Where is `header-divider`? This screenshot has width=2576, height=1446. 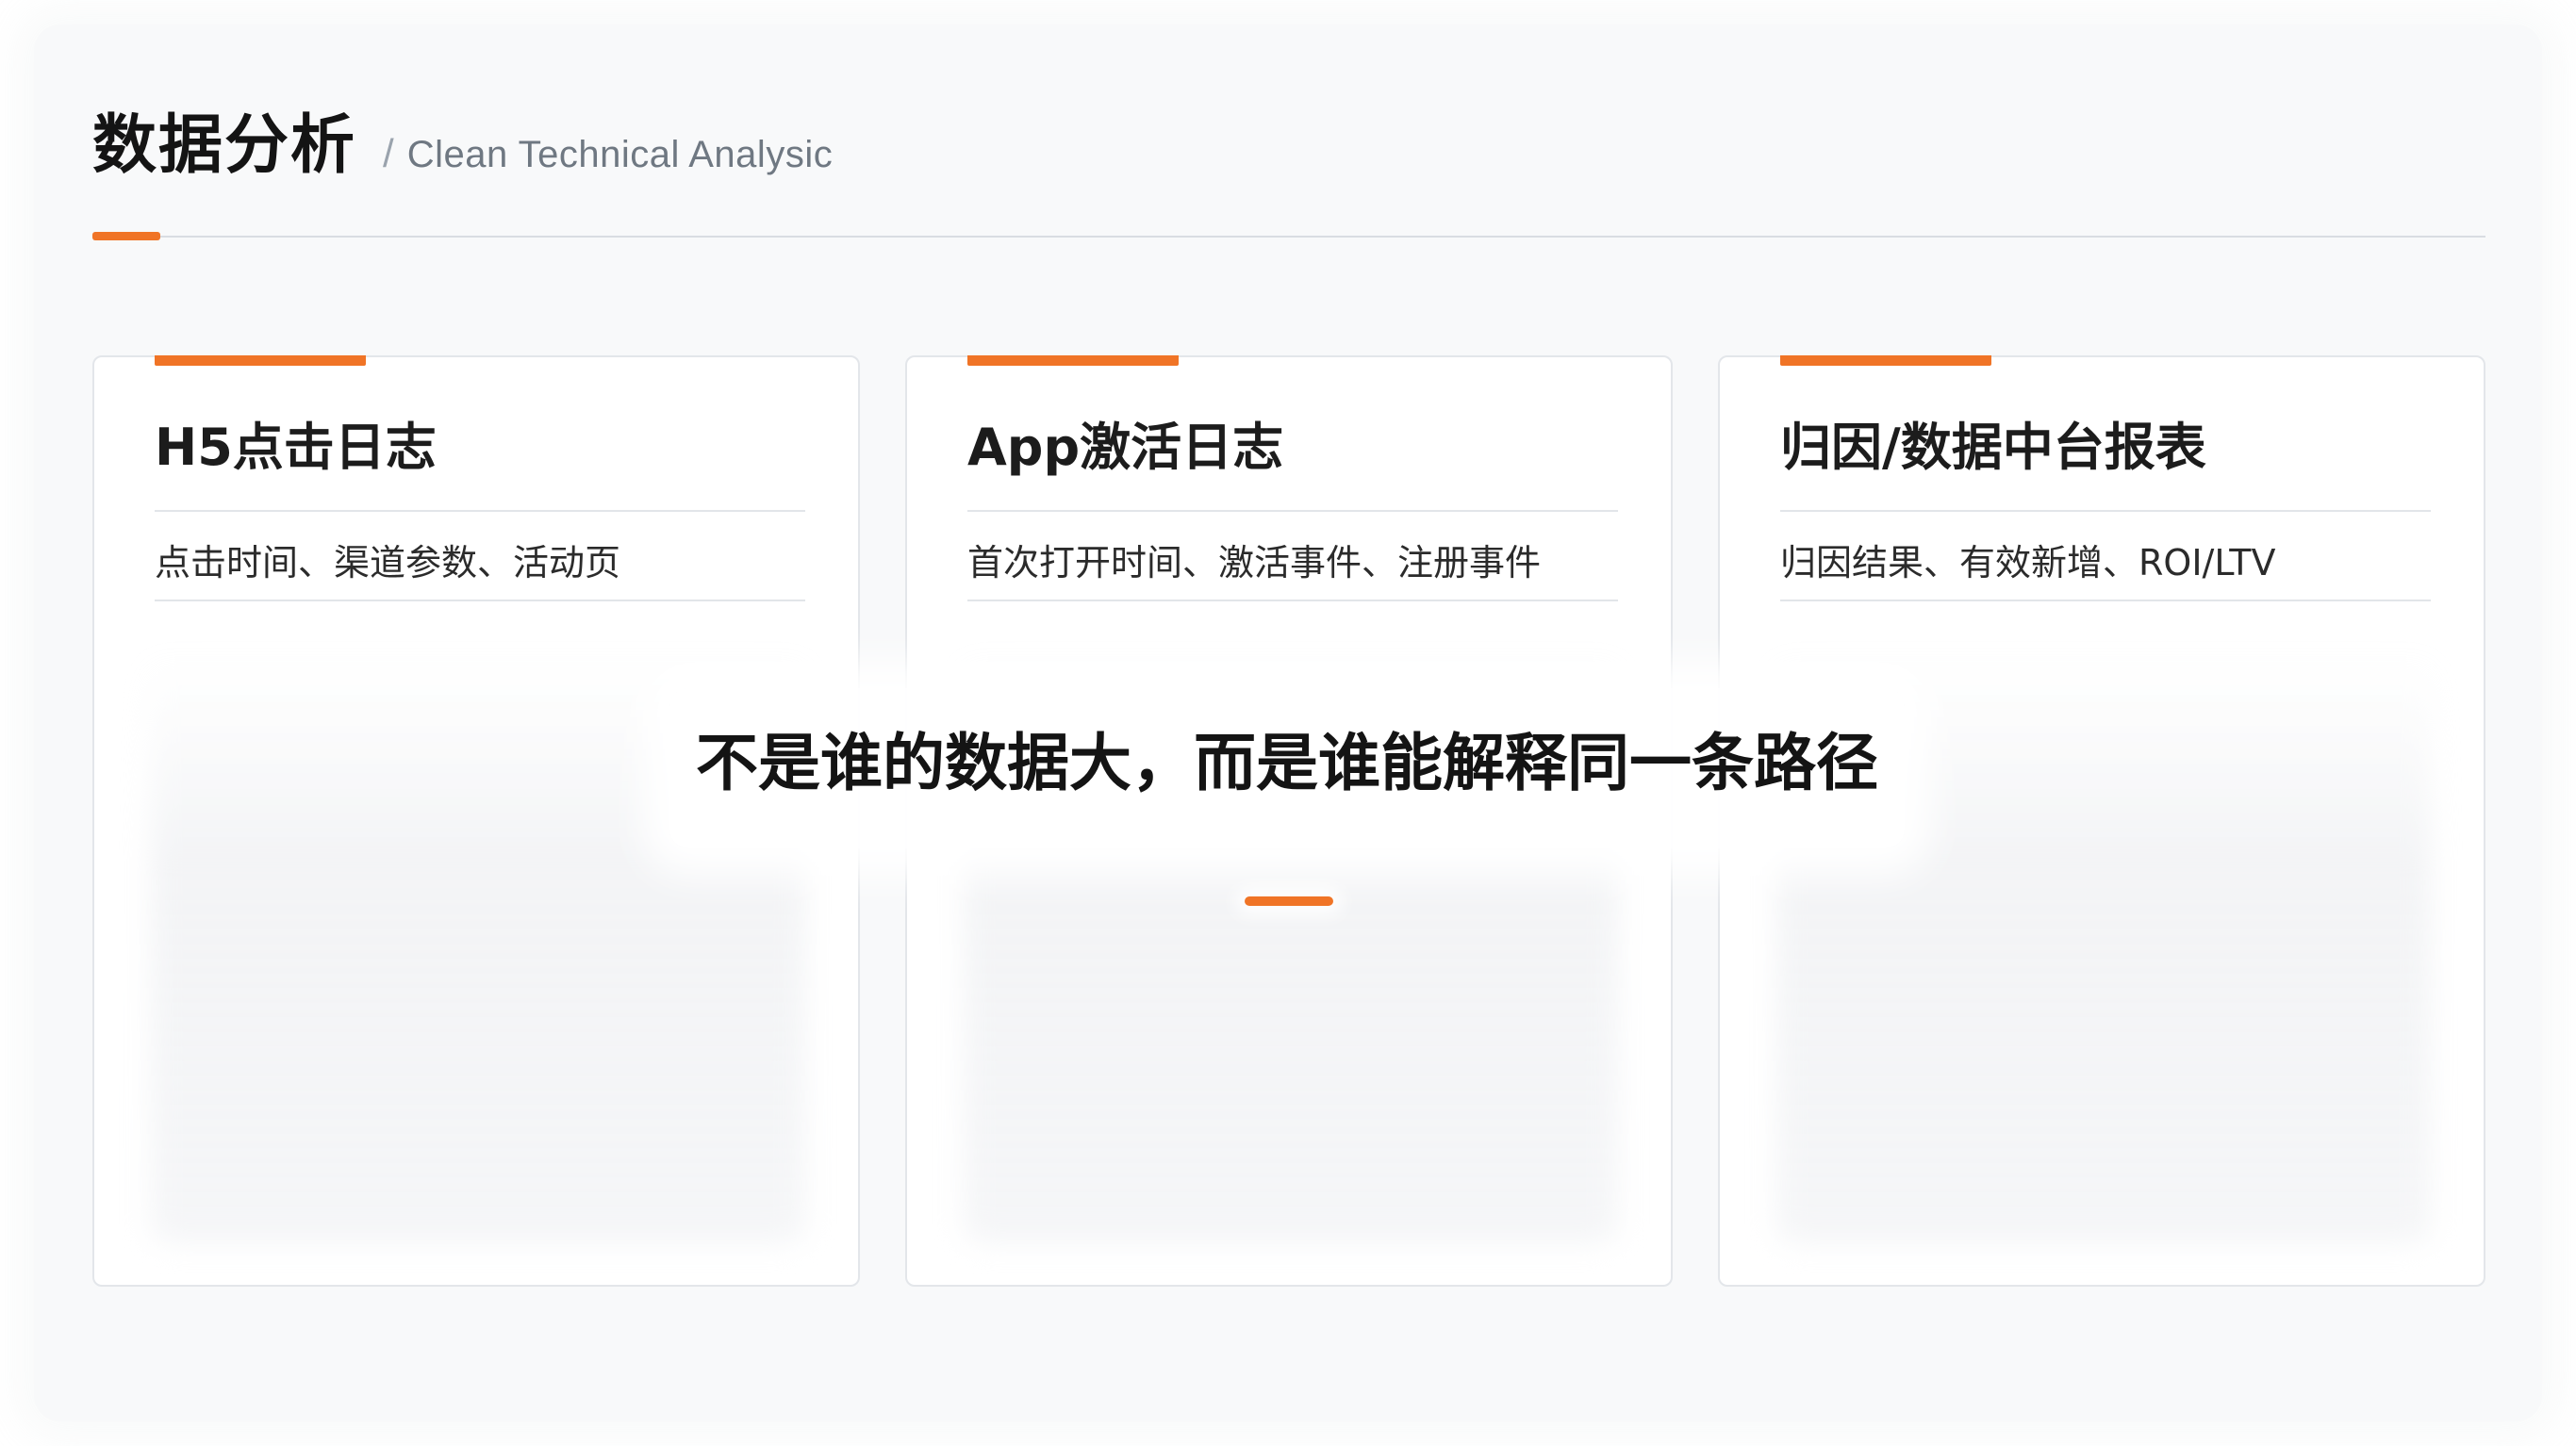
header-divider is located at coordinates (1288, 237).